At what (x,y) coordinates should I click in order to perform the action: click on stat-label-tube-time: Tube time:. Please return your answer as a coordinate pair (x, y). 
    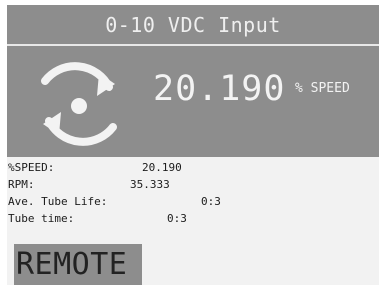
    Looking at the image, I should click on (41, 218).